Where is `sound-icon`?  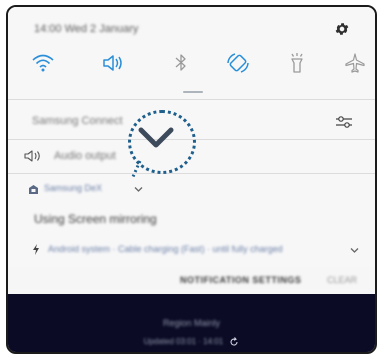
sound-icon is located at coordinates (113, 63).